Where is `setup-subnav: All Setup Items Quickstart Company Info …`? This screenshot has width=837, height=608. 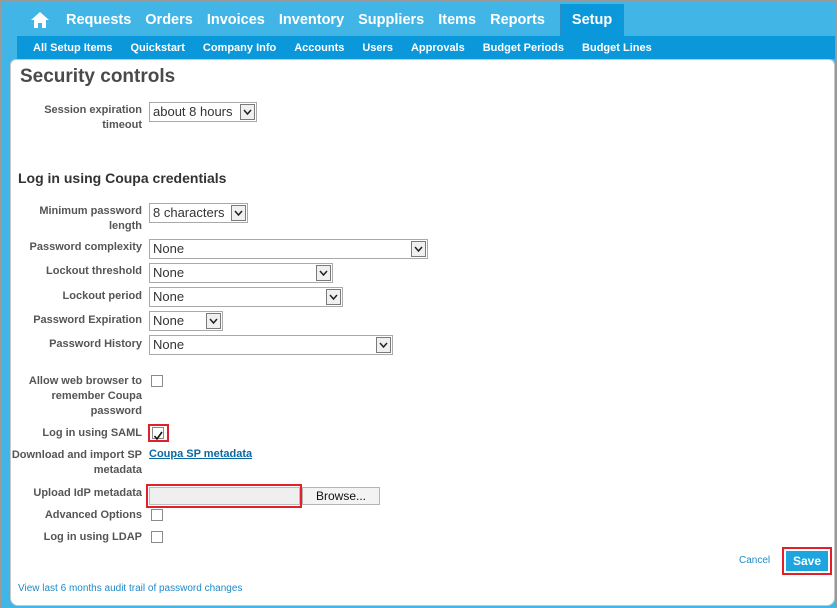 setup-subnav: All Setup Items Quickstart Company Info … is located at coordinates (426, 47).